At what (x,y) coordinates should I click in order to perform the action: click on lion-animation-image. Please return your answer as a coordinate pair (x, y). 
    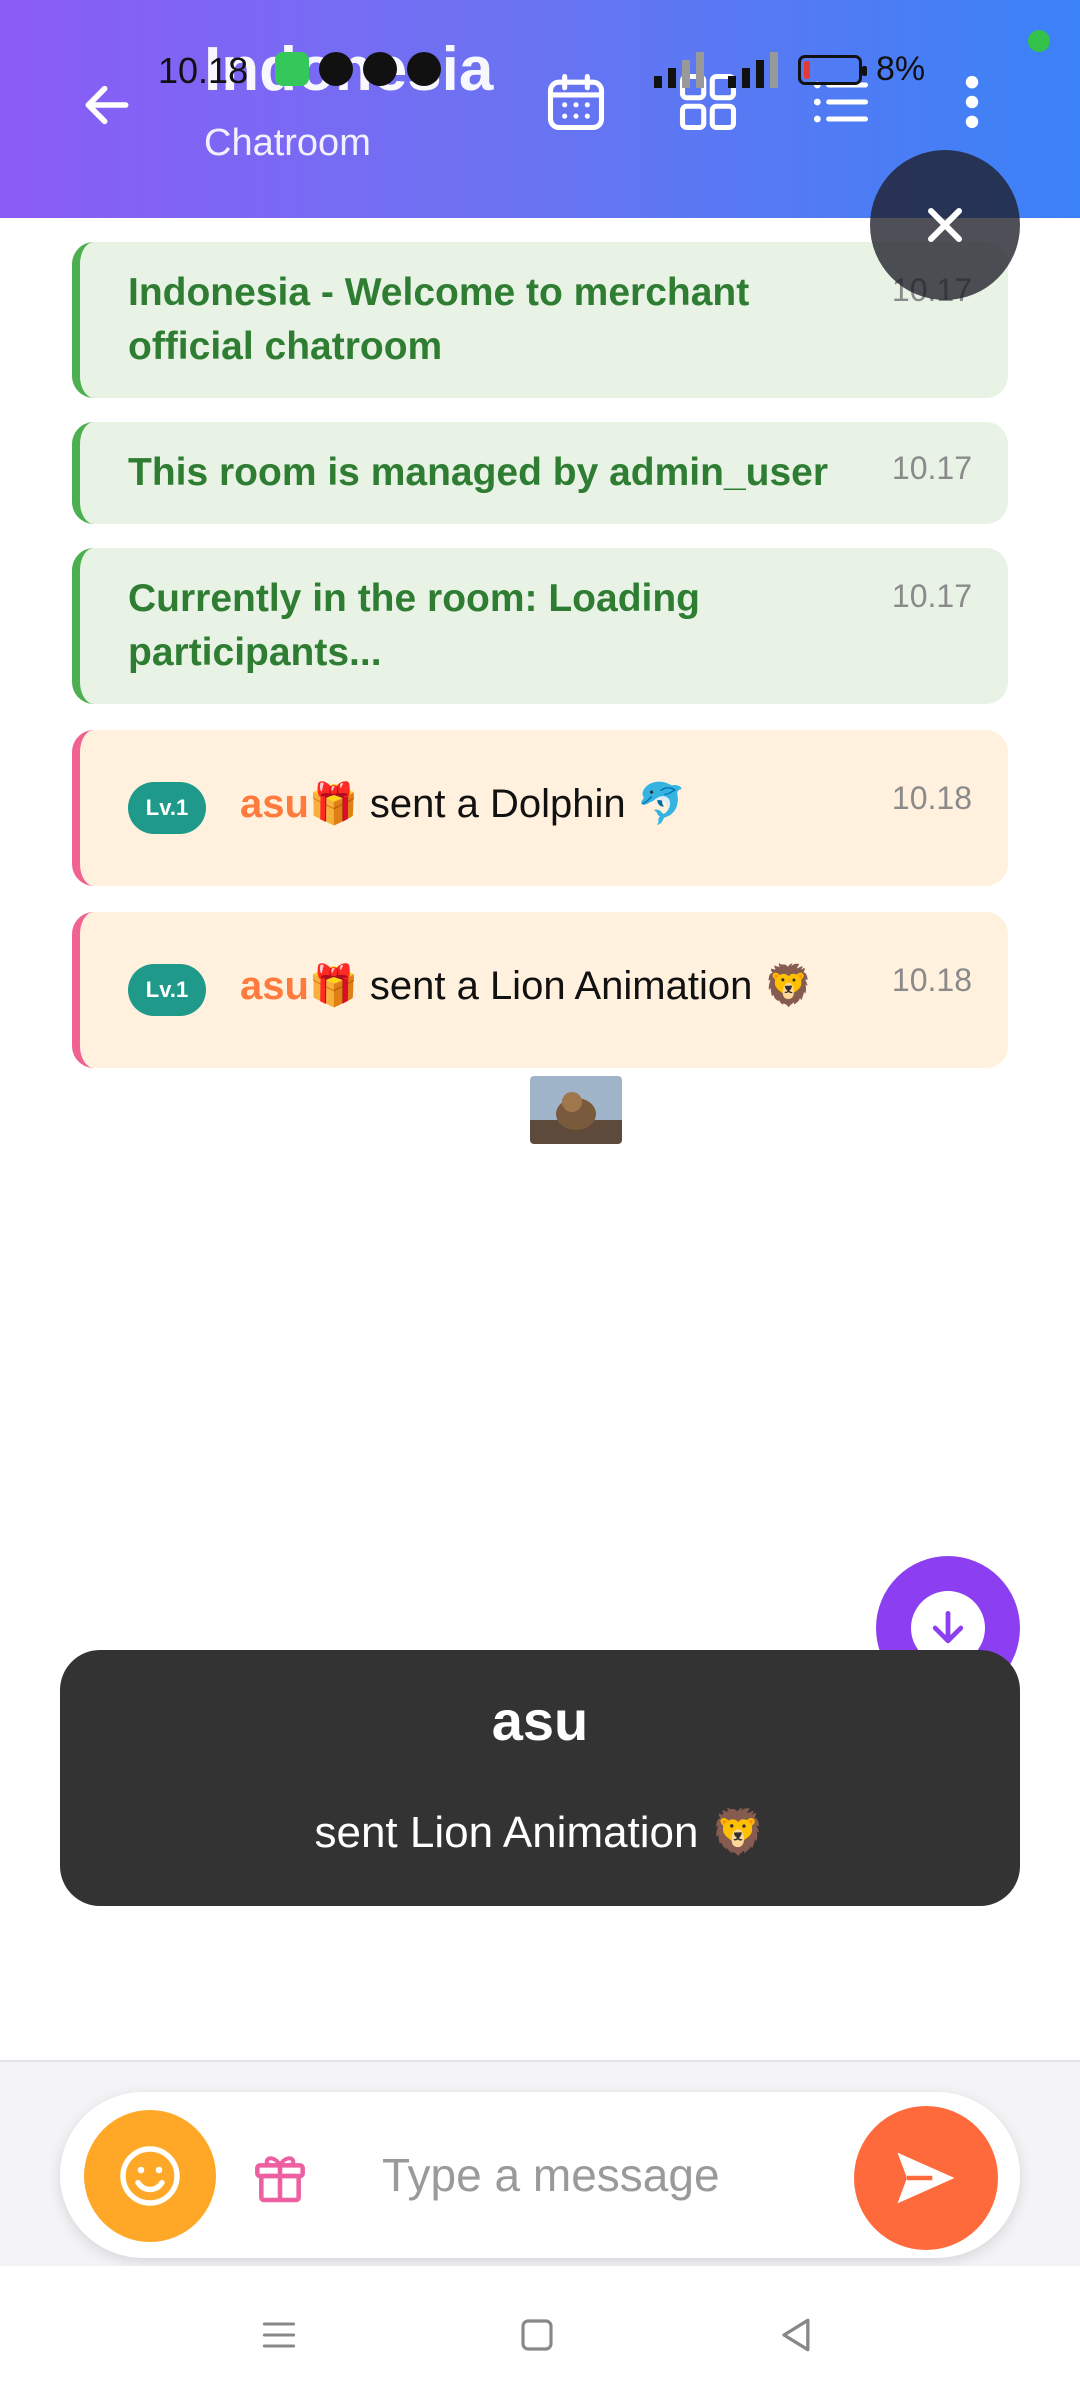
    Looking at the image, I should click on (576, 1110).